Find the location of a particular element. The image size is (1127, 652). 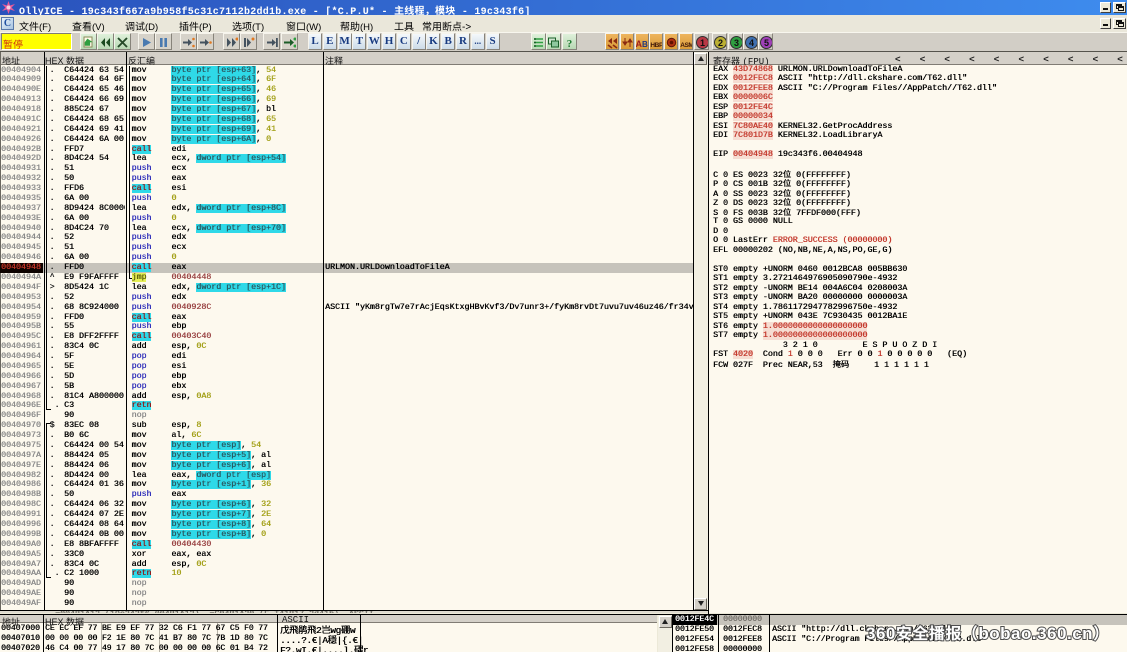

svg-text: 5 is located at coordinates (765, 43).